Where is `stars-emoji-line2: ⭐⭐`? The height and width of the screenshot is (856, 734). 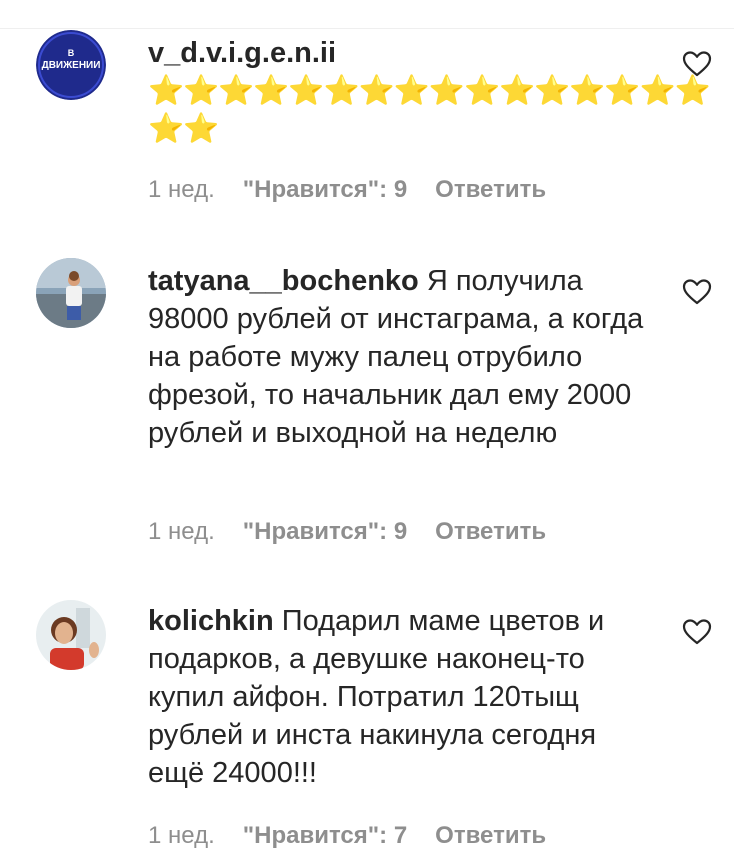
stars-emoji-line2: ⭐⭐ is located at coordinates (183, 129).